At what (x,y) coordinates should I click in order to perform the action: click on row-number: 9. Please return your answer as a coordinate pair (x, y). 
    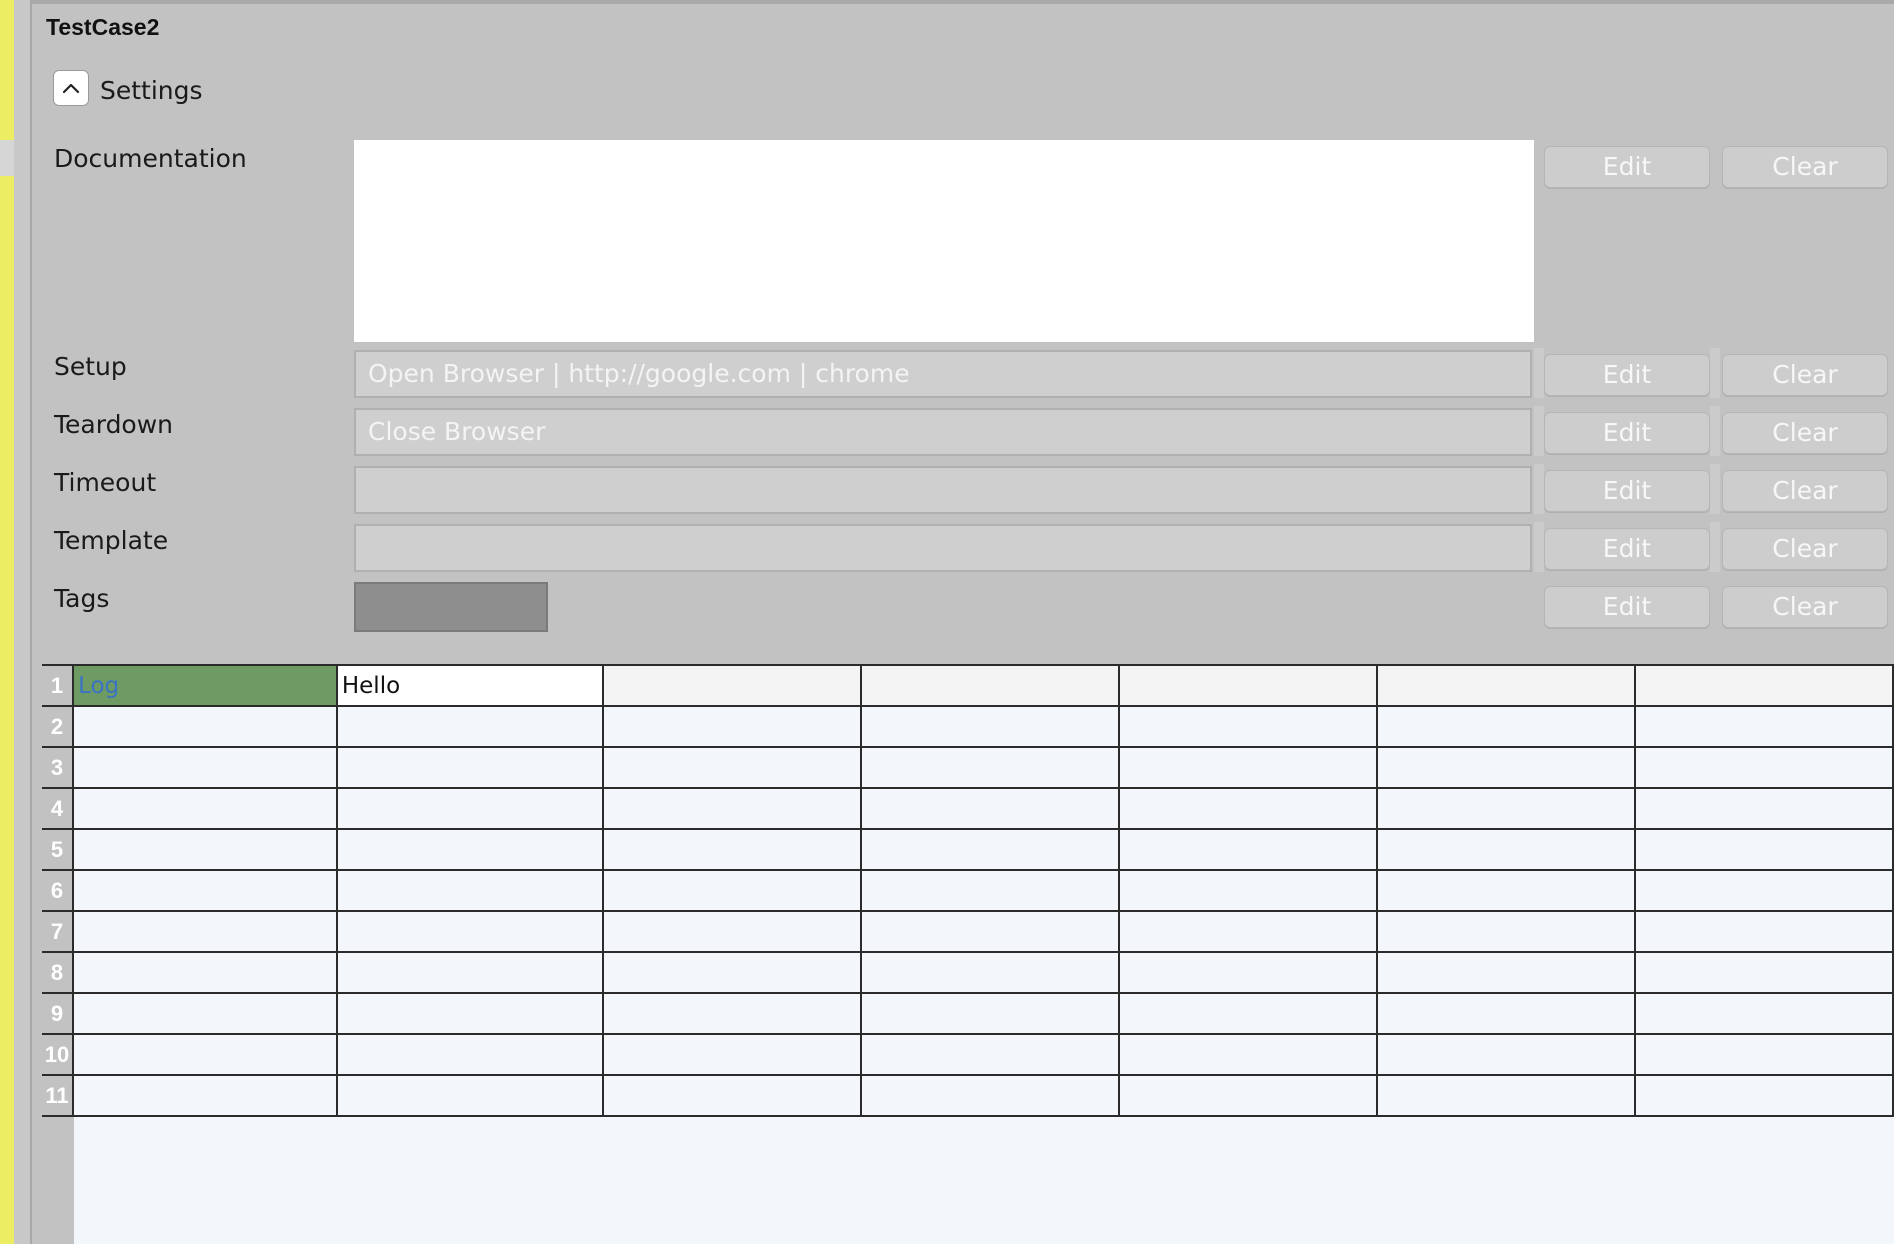
    Looking at the image, I should click on (58, 1013).